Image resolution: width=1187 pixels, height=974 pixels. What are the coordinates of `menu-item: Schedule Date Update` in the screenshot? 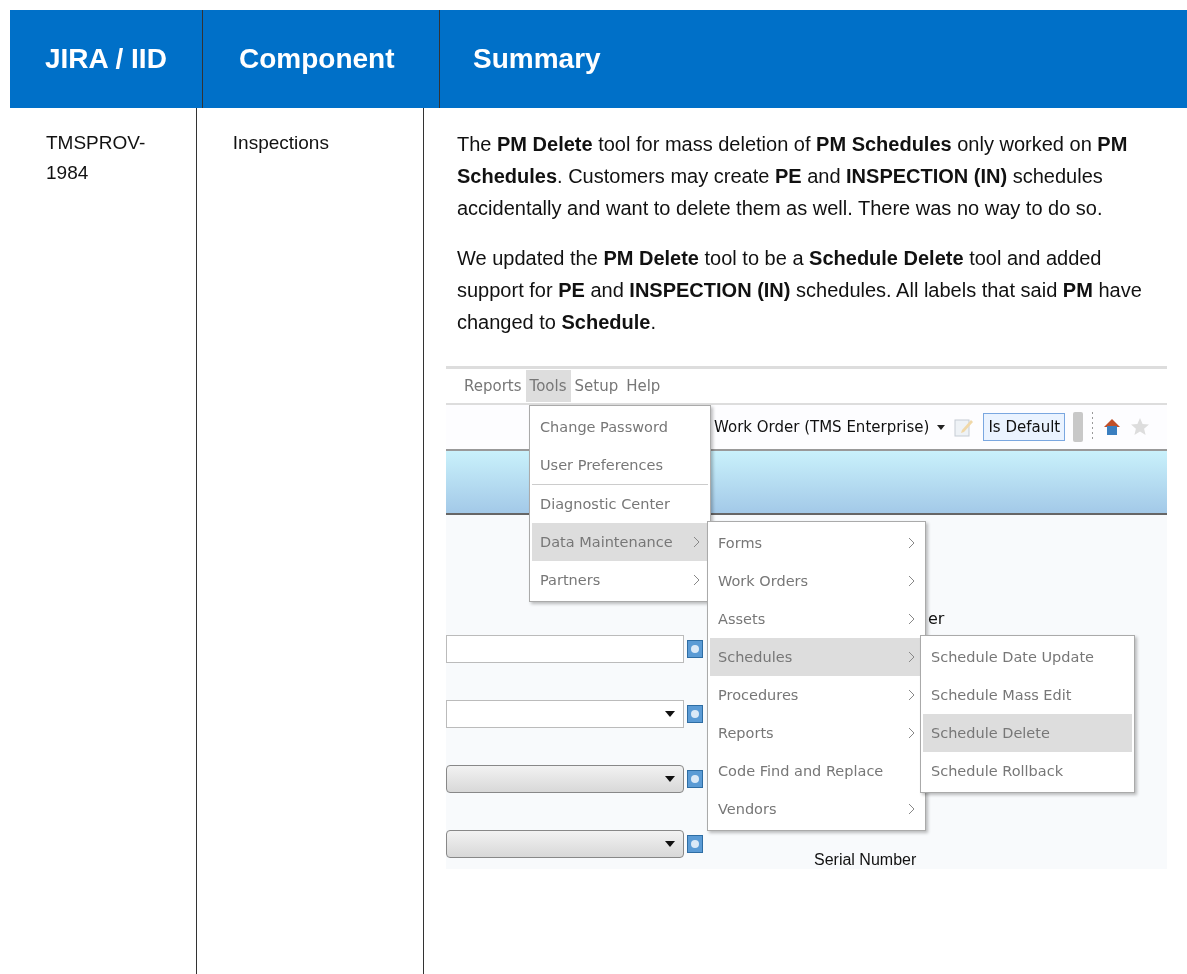 It's located at (1027, 657).